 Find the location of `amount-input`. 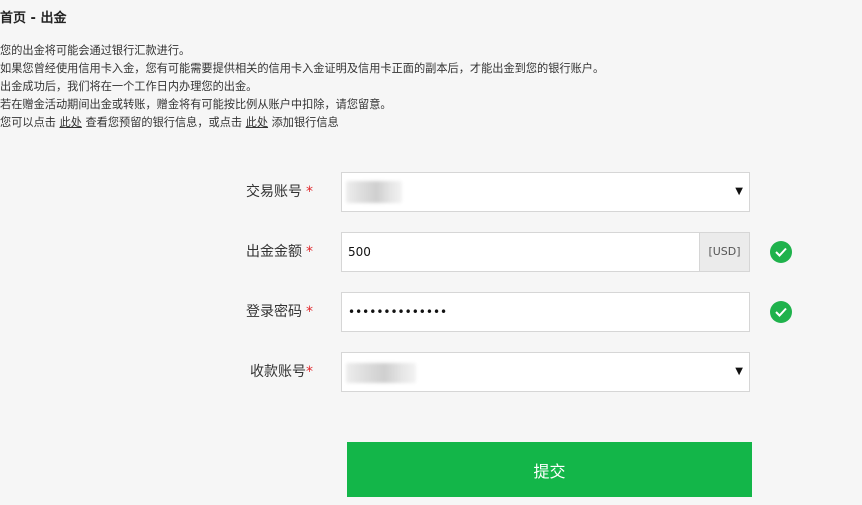

amount-input is located at coordinates (520, 252).